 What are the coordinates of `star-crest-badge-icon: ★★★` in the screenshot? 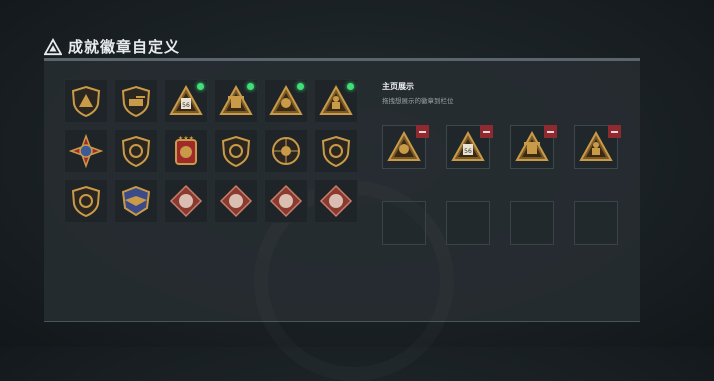 It's located at (186, 150).